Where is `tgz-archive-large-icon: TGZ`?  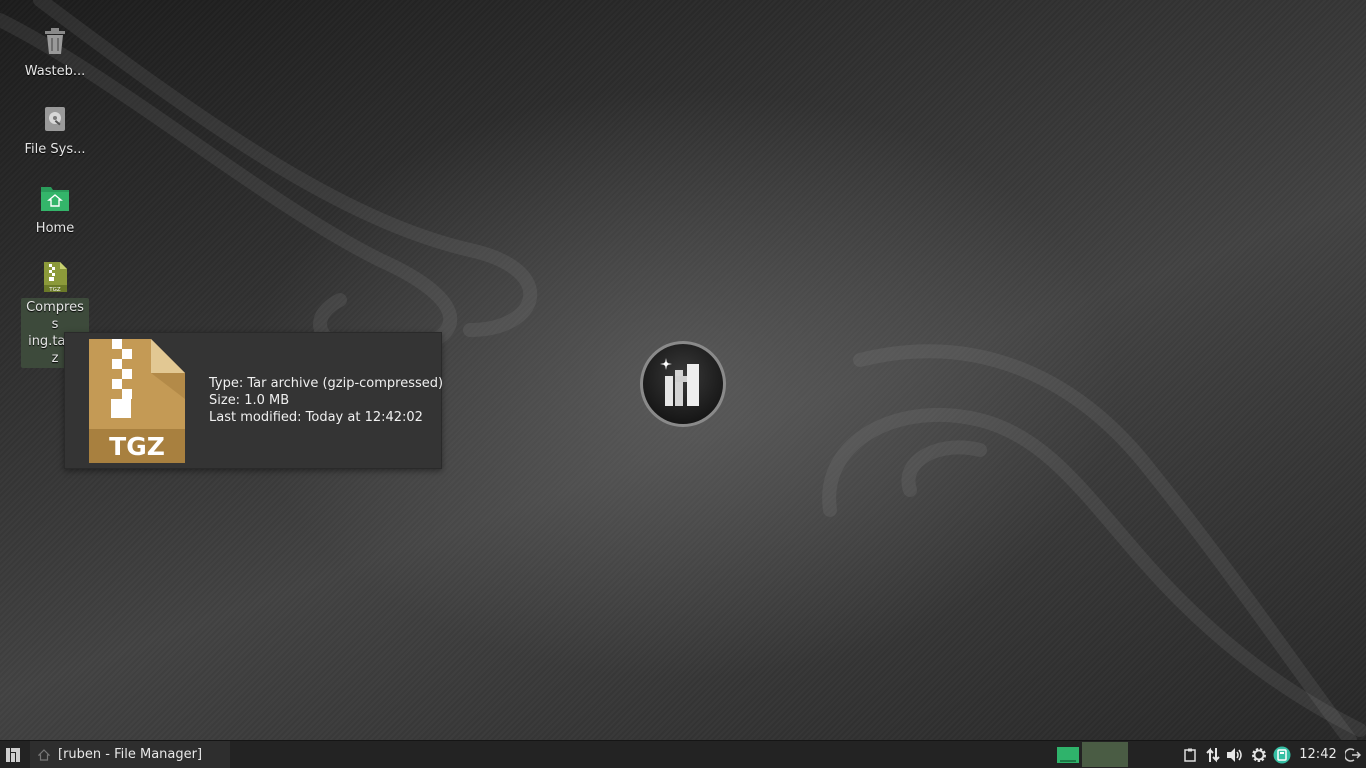 tgz-archive-large-icon: TGZ is located at coordinates (137, 401).